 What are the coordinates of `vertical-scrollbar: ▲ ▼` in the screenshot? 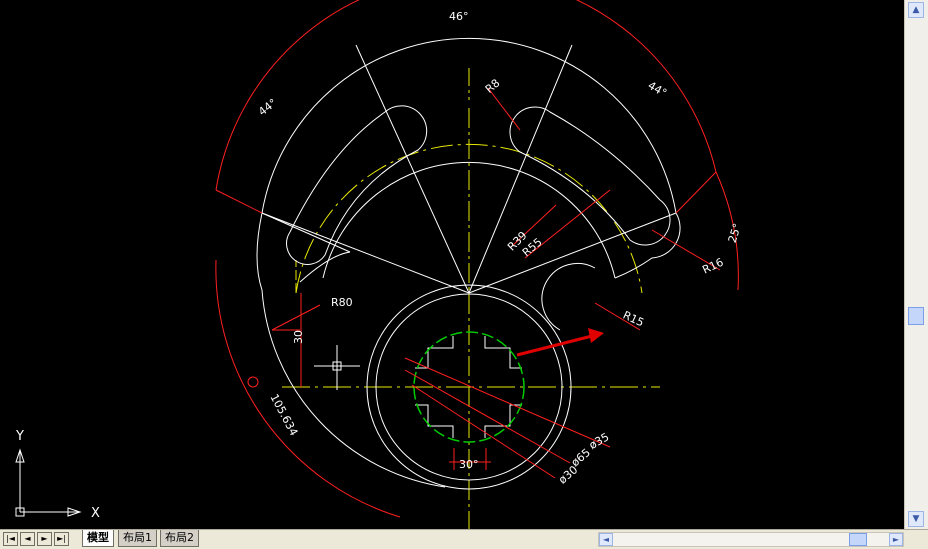 It's located at (916, 264).